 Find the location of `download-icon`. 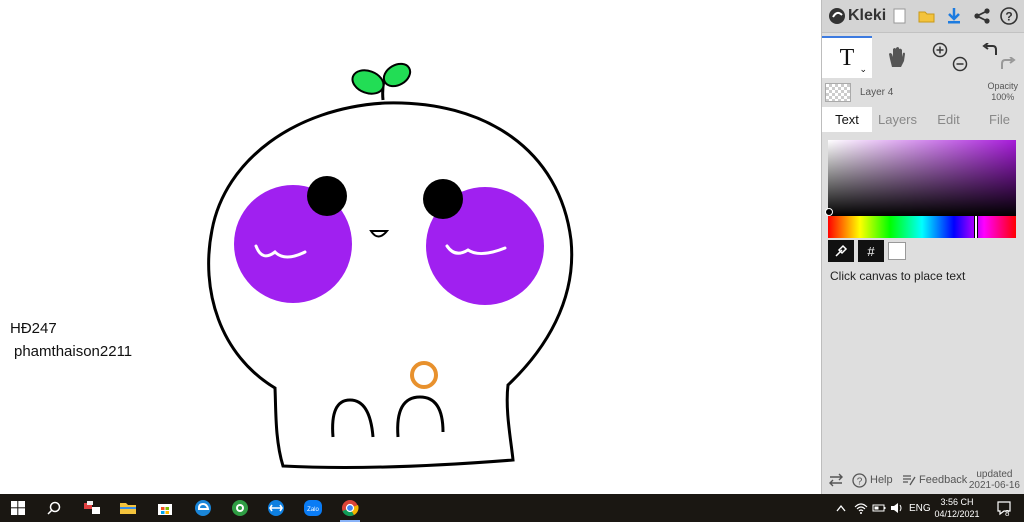

download-icon is located at coordinates (954, 16).